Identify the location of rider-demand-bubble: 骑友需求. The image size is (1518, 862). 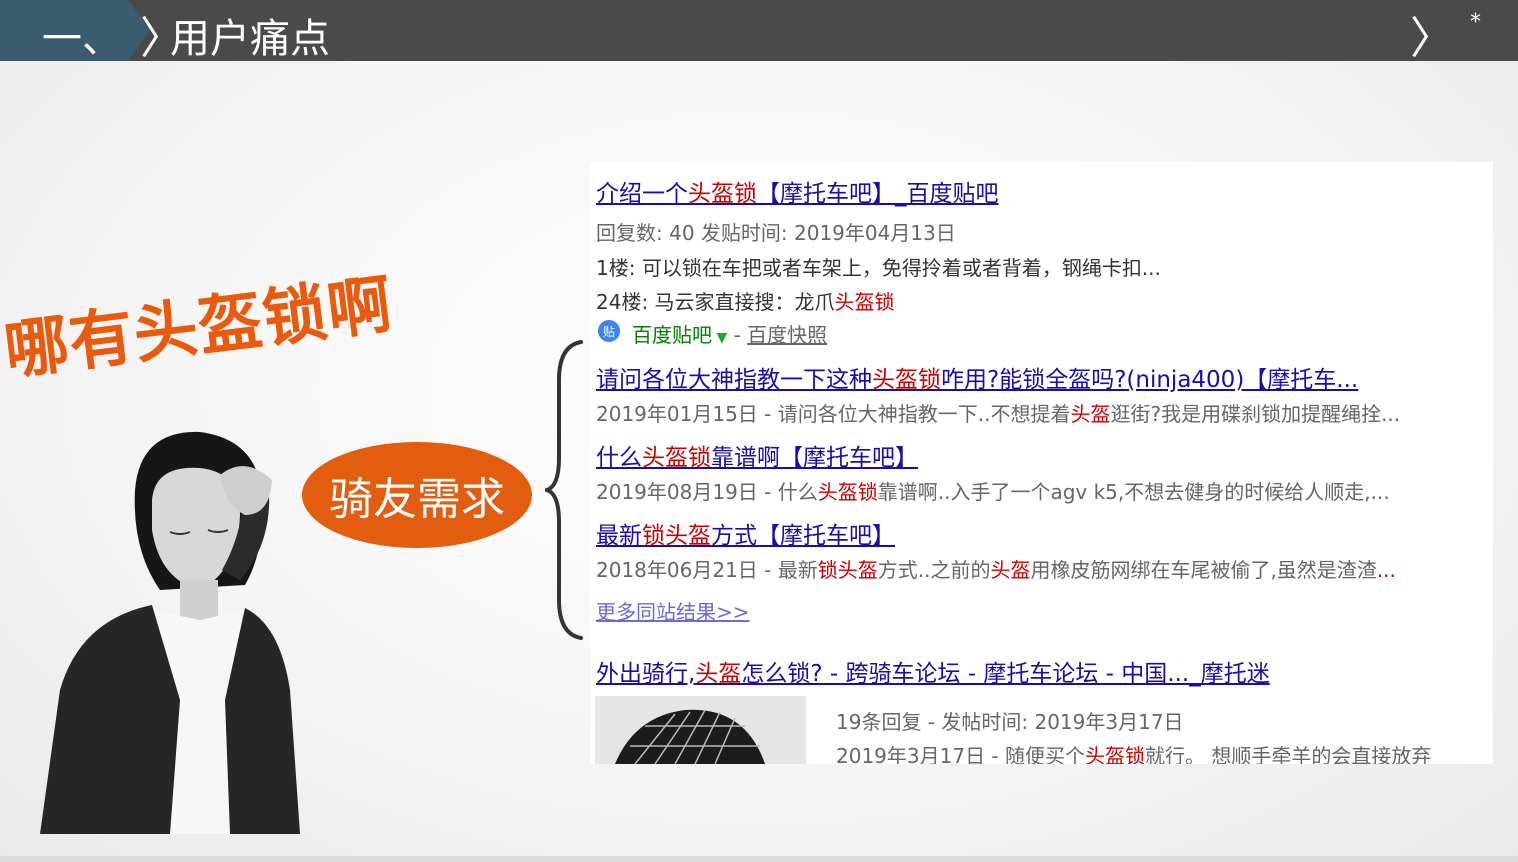
(417, 495).